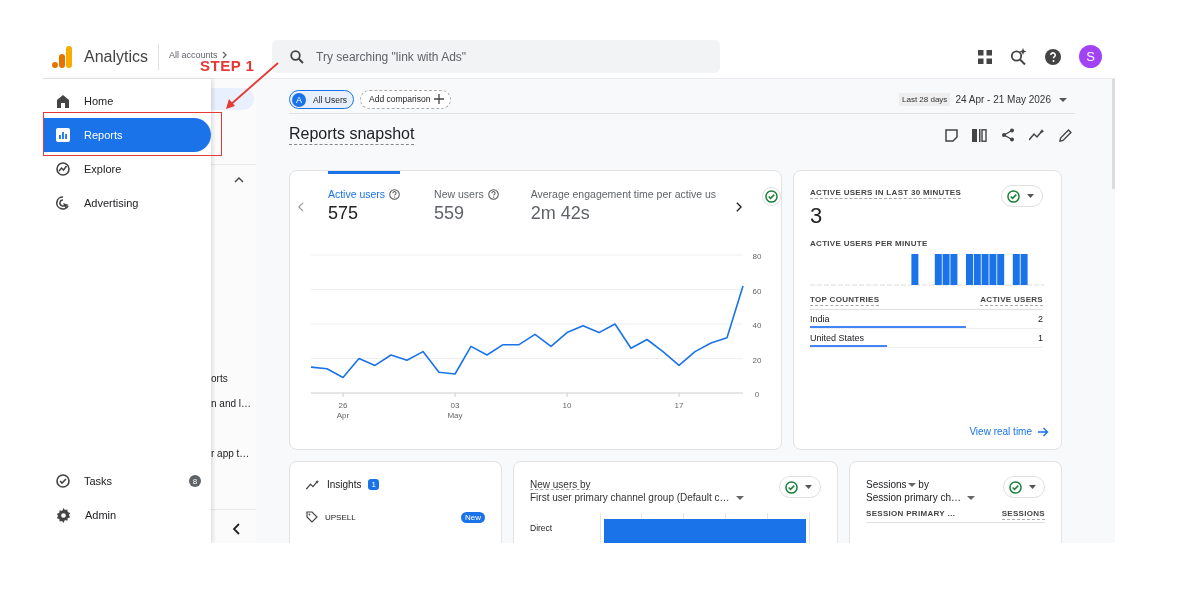  Describe the element at coordinates (127, 169) in the screenshot. I see `nav-item: Explore` at that location.